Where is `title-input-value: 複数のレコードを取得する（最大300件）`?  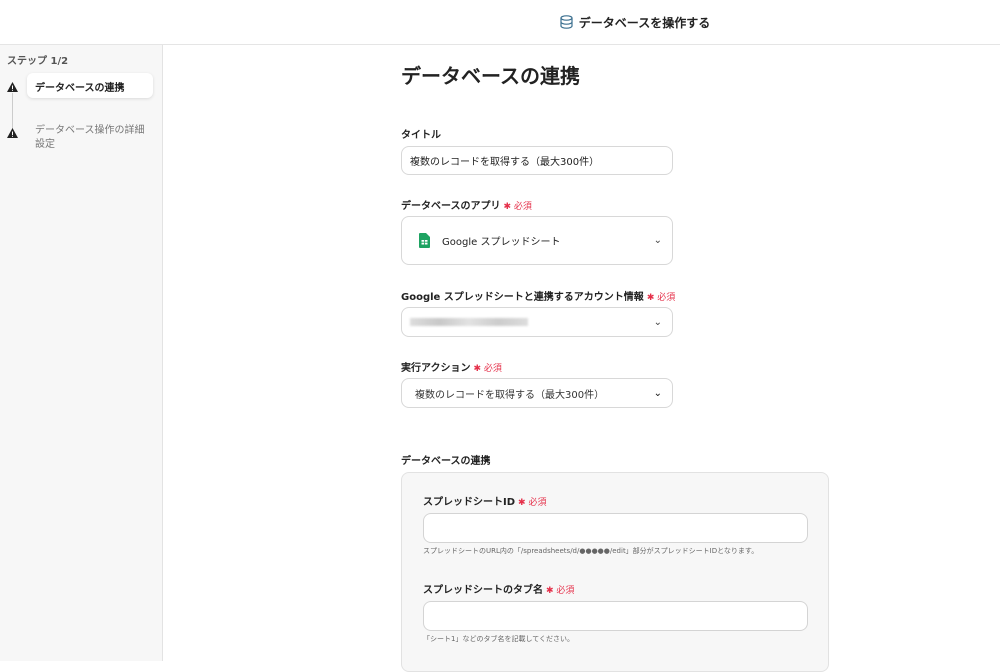 title-input-value: 複数のレコードを取得する（最大300件） is located at coordinates (505, 162).